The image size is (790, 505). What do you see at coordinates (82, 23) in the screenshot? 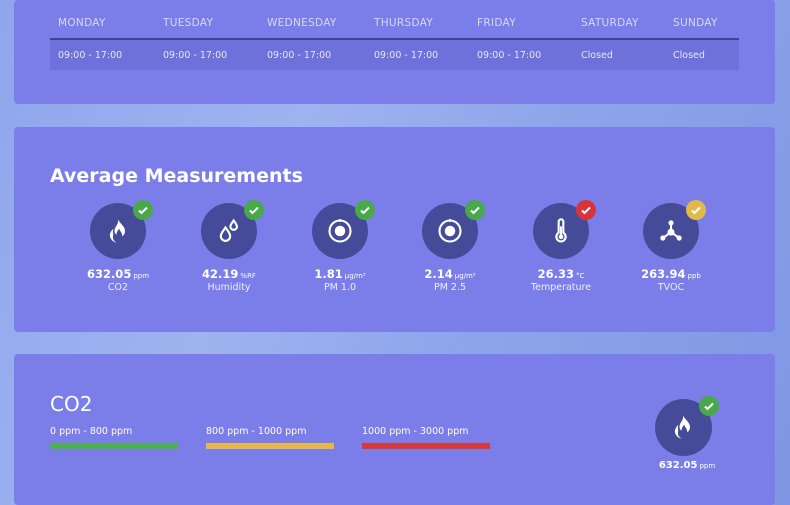
I see `day-header-monday: MONDAY` at bounding box center [82, 23].